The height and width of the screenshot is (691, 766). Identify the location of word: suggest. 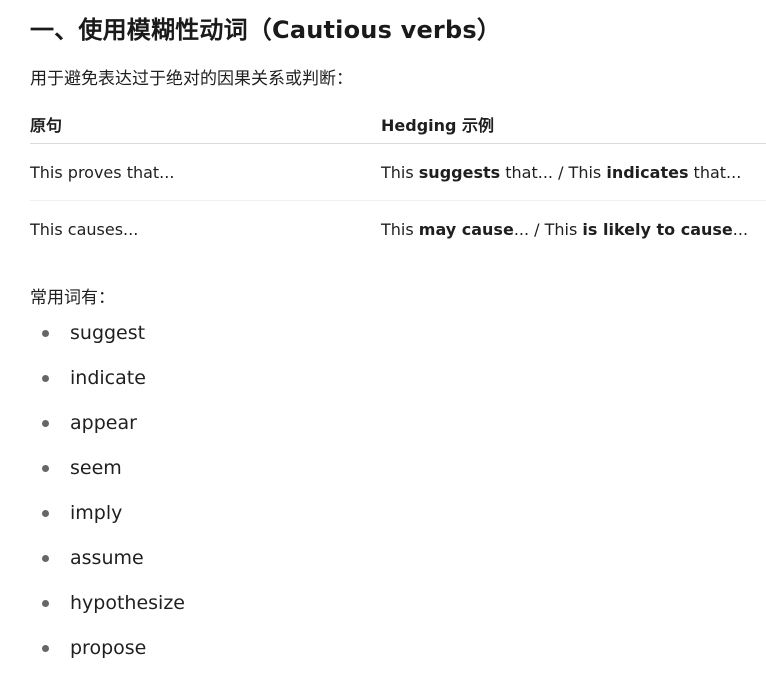
(108, 333).